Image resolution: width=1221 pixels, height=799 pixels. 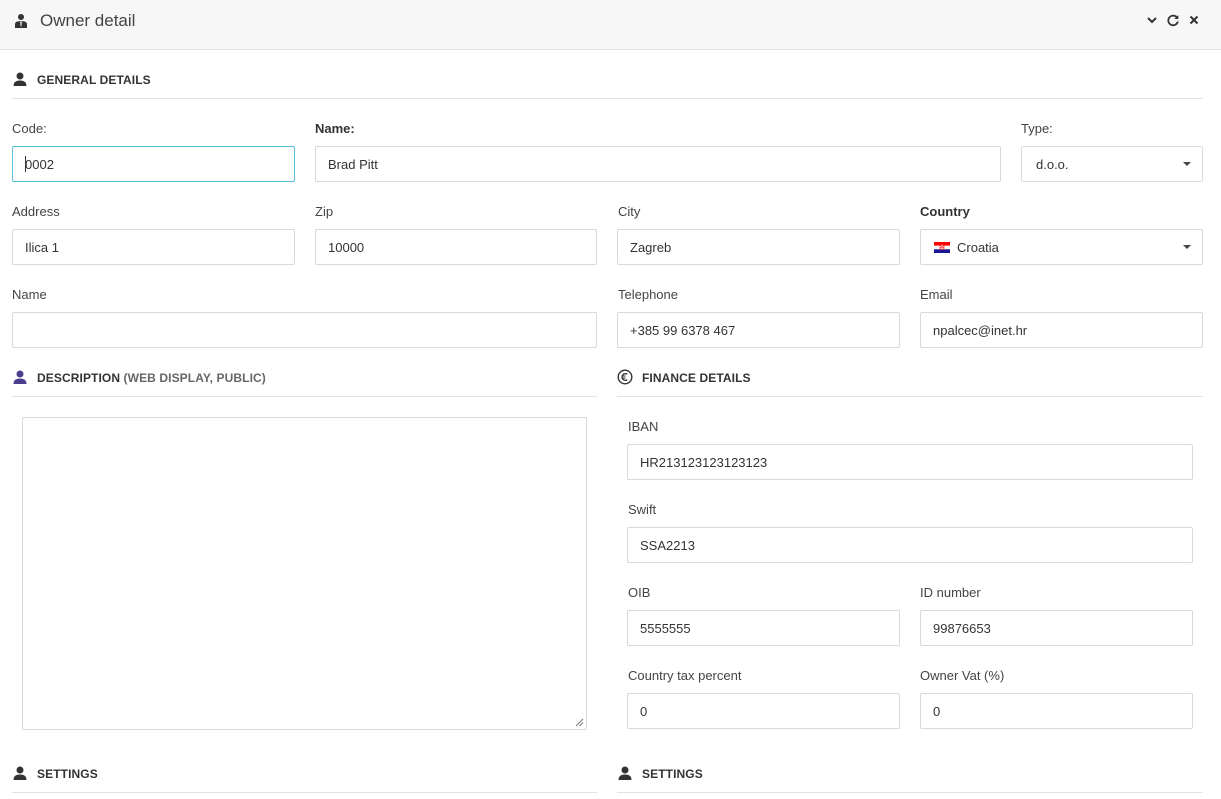 What do you see at coordinates (1061, 247) in the screenshot?
I see `country-select: Croatia` at bounding box center [1061, 247].